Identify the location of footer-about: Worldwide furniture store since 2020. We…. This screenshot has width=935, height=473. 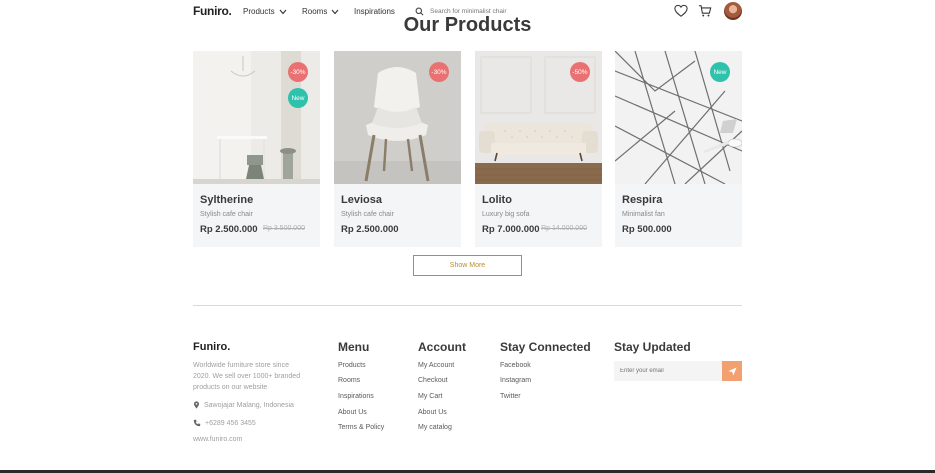
(247, 376).